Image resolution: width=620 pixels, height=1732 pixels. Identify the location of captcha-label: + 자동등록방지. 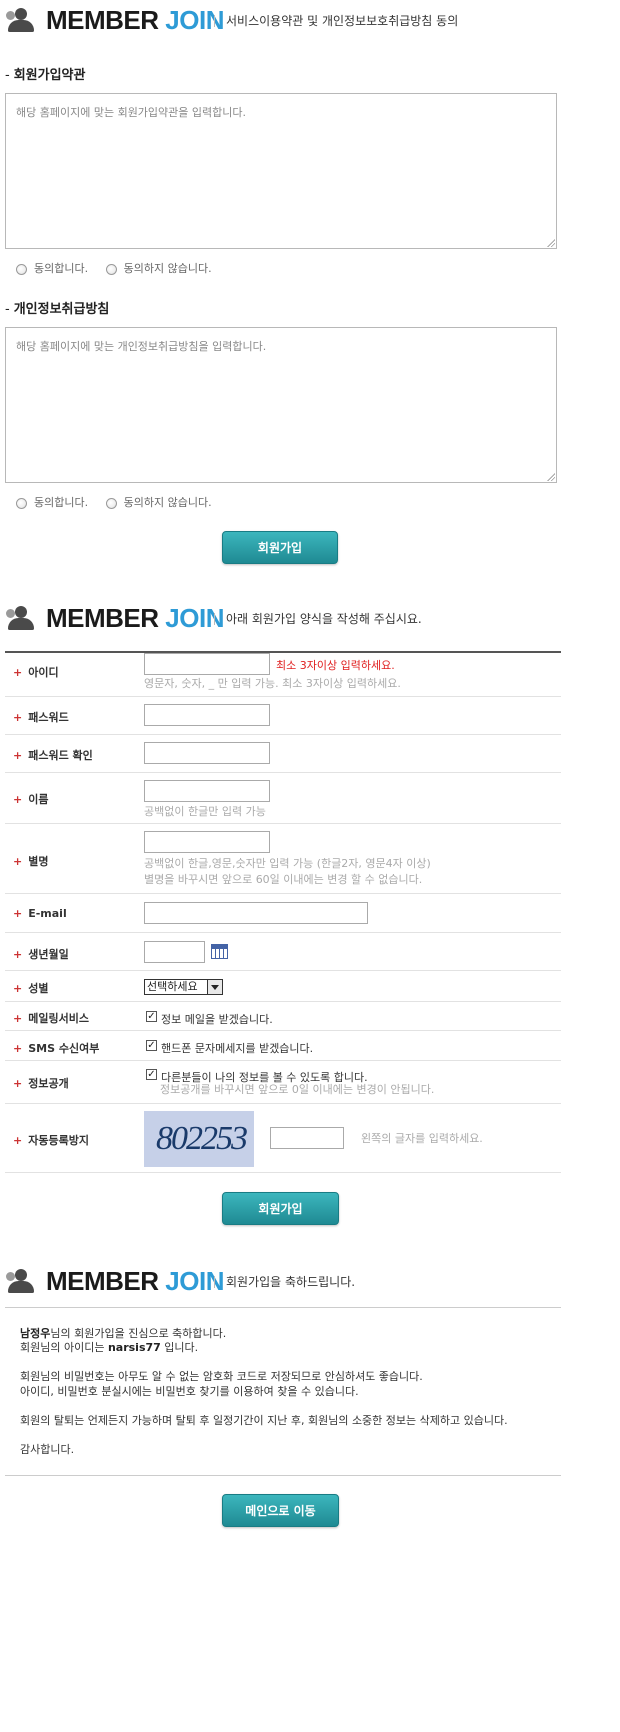
(51, 1140).